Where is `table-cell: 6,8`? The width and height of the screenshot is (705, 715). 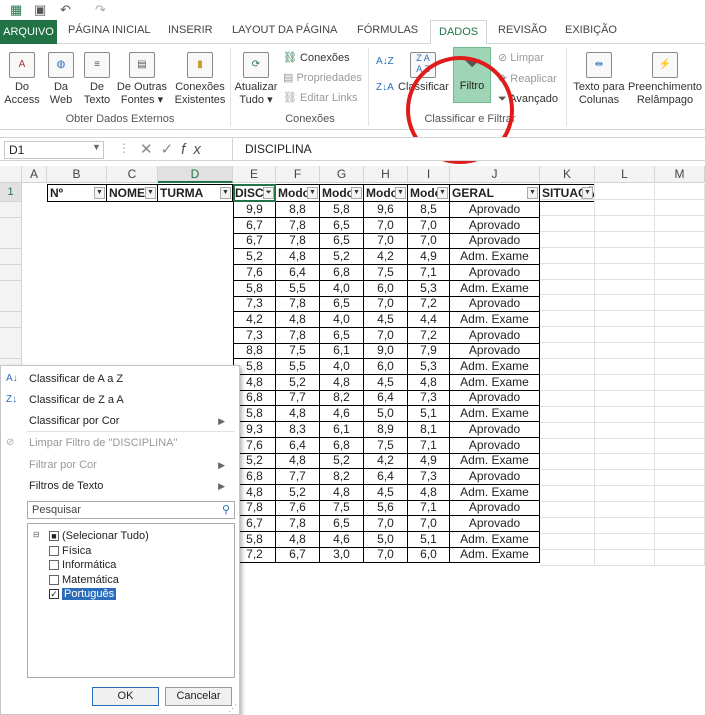 table-cell: 6,8 is located at coordinates (342, 445).